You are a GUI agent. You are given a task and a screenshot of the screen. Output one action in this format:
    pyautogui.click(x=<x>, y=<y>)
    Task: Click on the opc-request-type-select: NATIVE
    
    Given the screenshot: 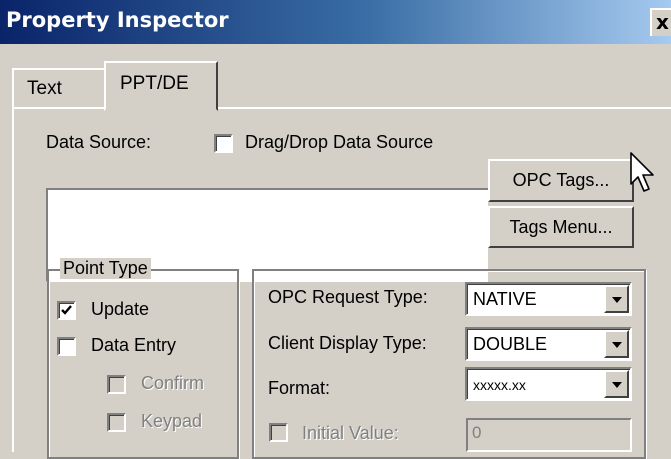 What is the action you would take?
    pyautogui.click(x=548, y=299)
    